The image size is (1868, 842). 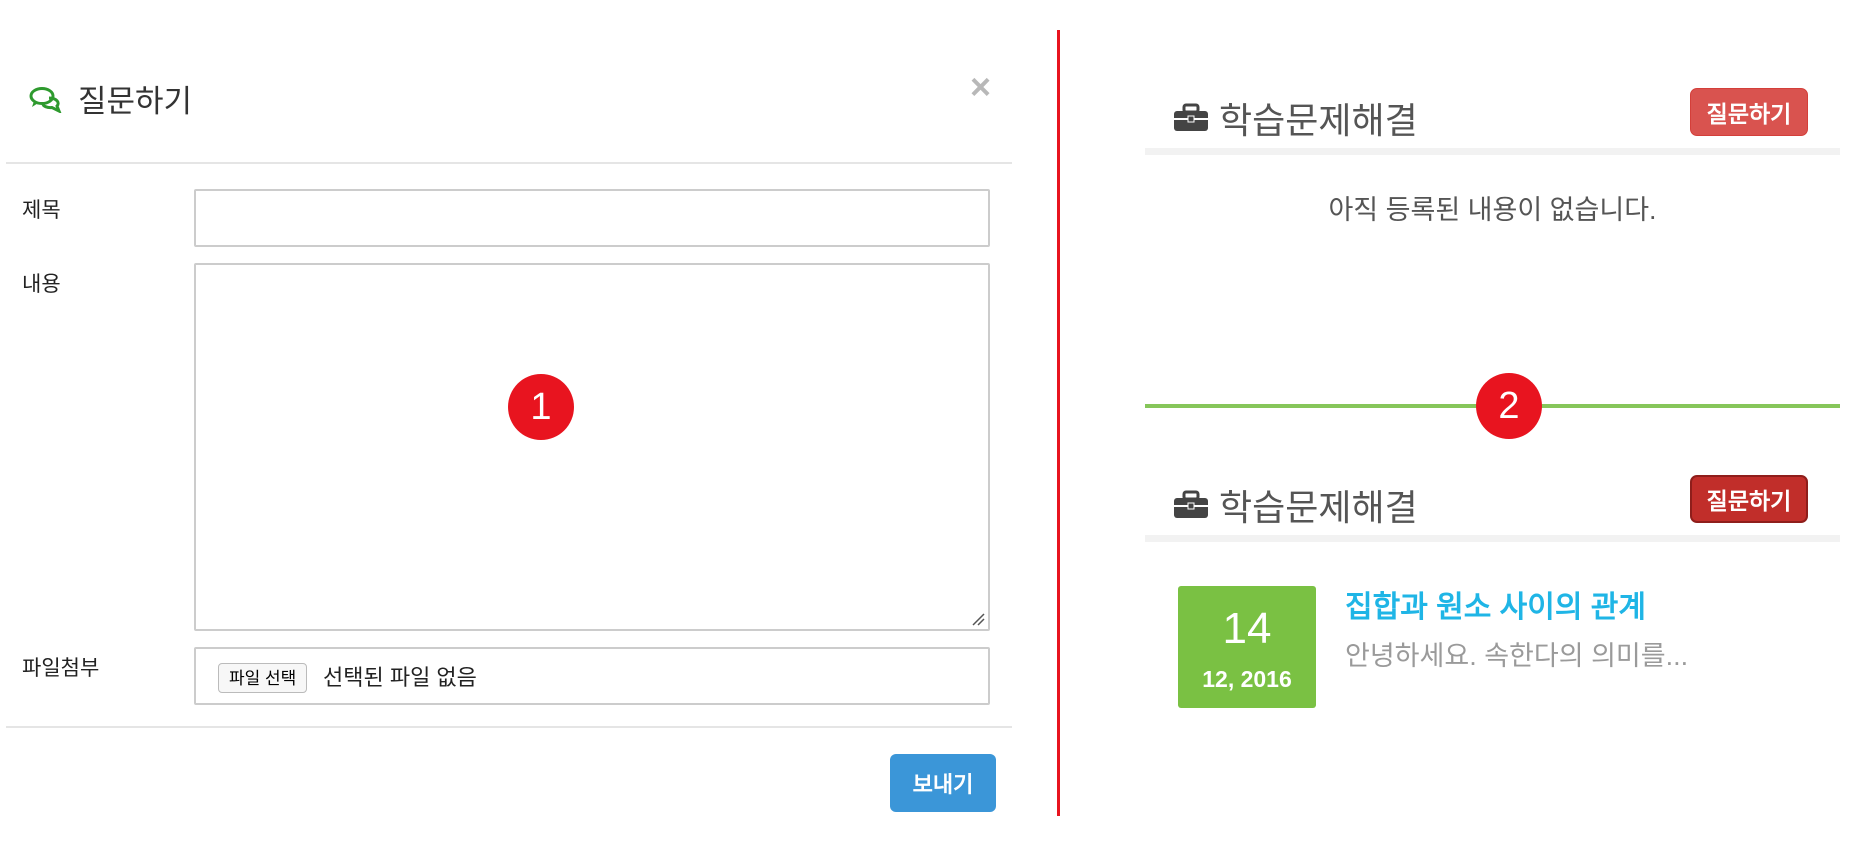 I want to click on vertical-separator, so click(x=1058, y=423).